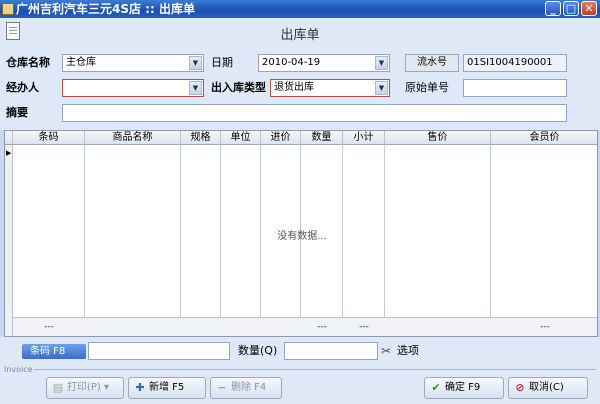 This screenshot has width=600, height=404. I want to click on col-member-price: 会员价, so click(544, 138).